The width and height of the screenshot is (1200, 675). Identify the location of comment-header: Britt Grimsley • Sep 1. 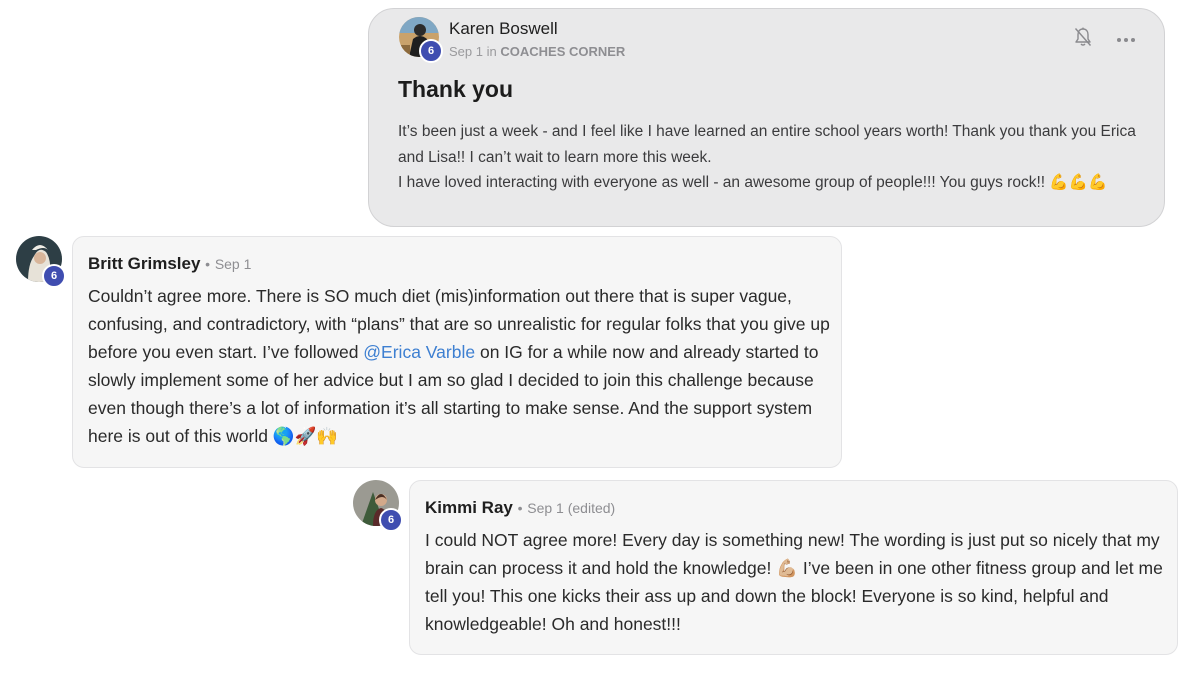
(169, 264).